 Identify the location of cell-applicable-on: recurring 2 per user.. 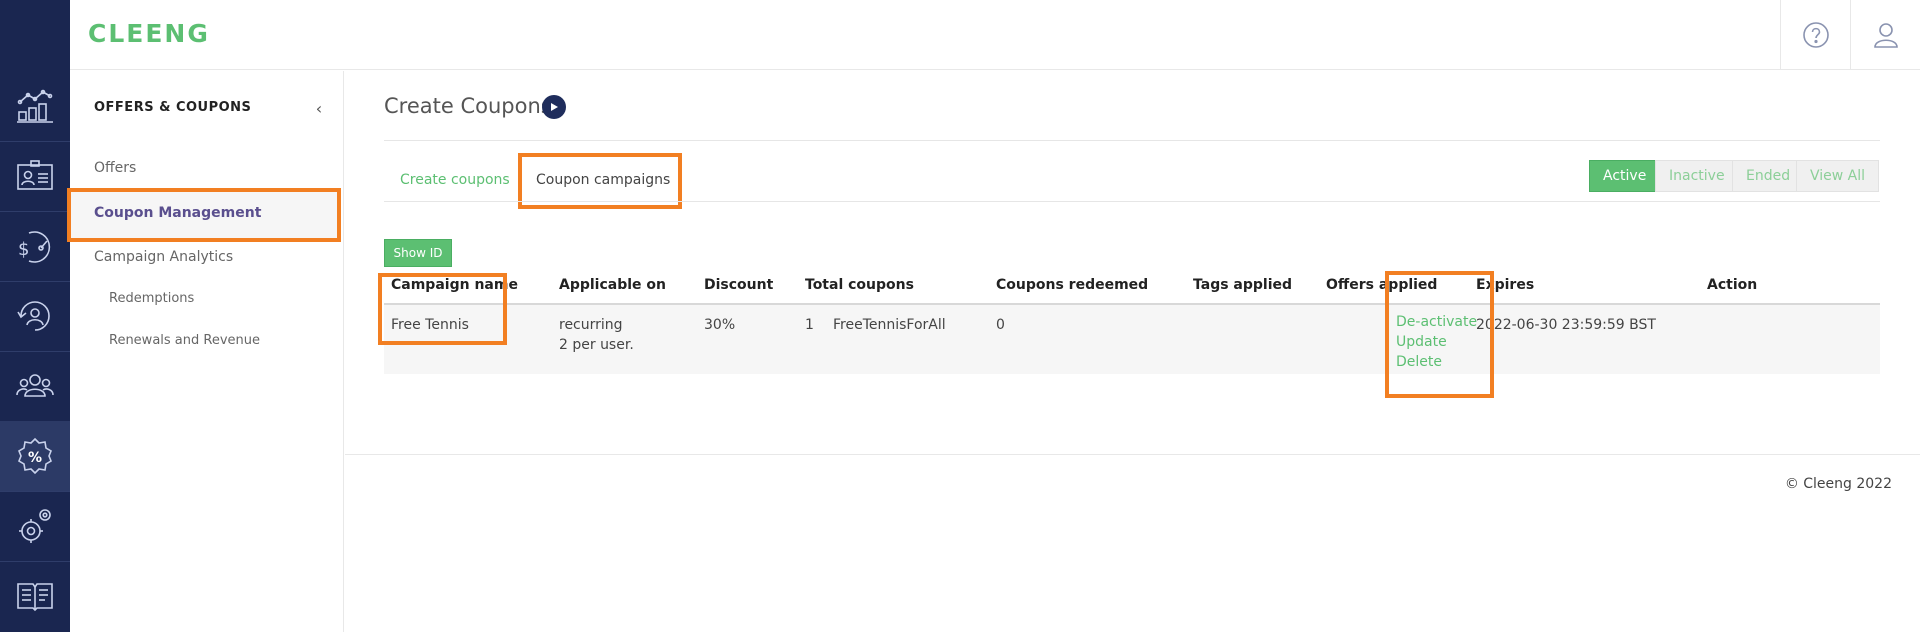
(596, 335).